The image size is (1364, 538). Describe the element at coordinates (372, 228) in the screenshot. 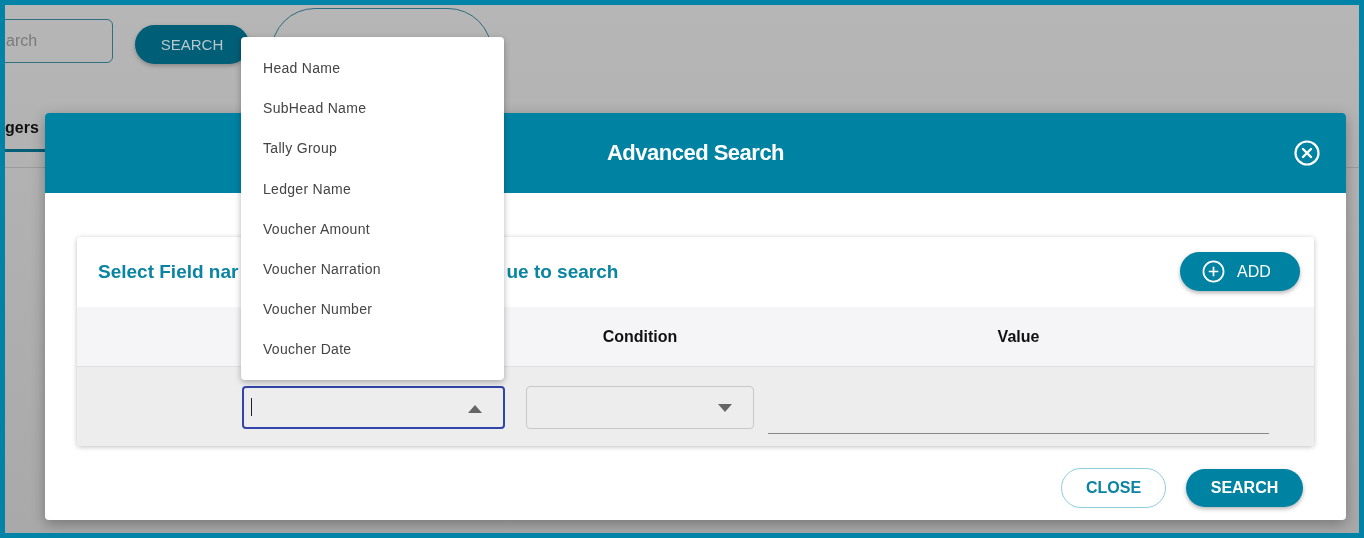

I see `menu-item: Voucher Amount` at that location.